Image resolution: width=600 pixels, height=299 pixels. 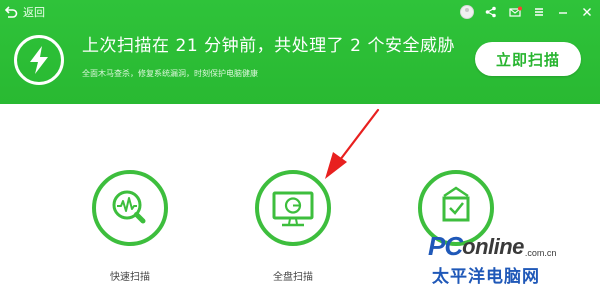 I want to click on minimize-icon, so click(x=563, y=12).